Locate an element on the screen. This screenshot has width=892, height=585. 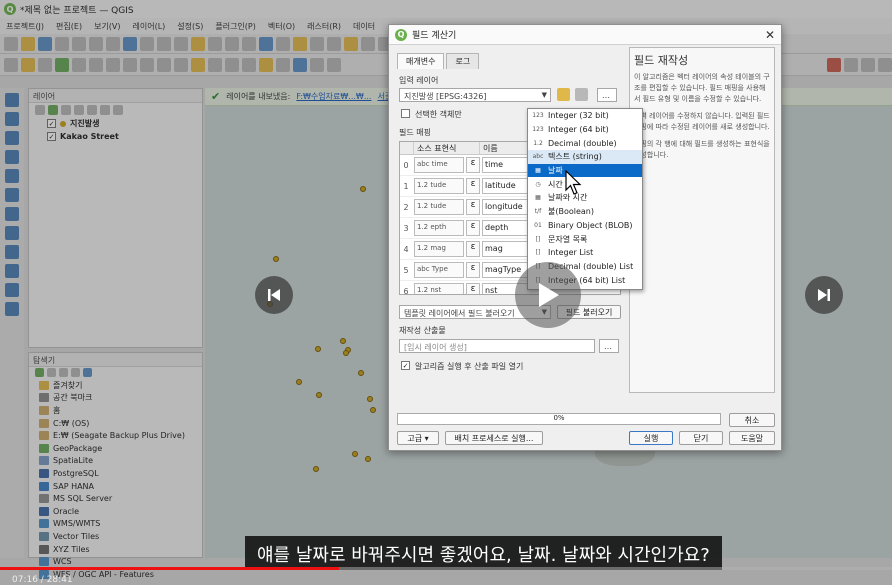
show-labels-icon is located at coordinates (232, 64).